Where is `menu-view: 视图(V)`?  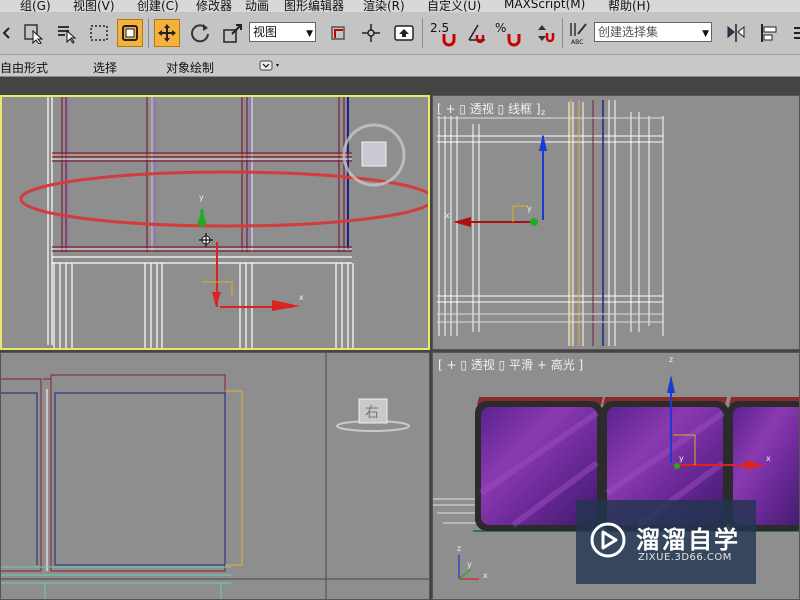
menu-view: 视图(V) is located at coordinates (94, 6).